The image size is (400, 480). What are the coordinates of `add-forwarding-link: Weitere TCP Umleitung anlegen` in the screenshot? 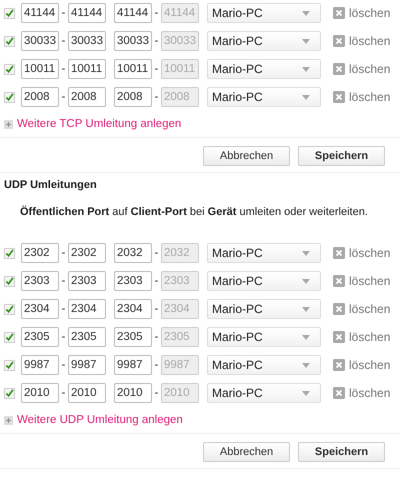 It's located at (202, 124).